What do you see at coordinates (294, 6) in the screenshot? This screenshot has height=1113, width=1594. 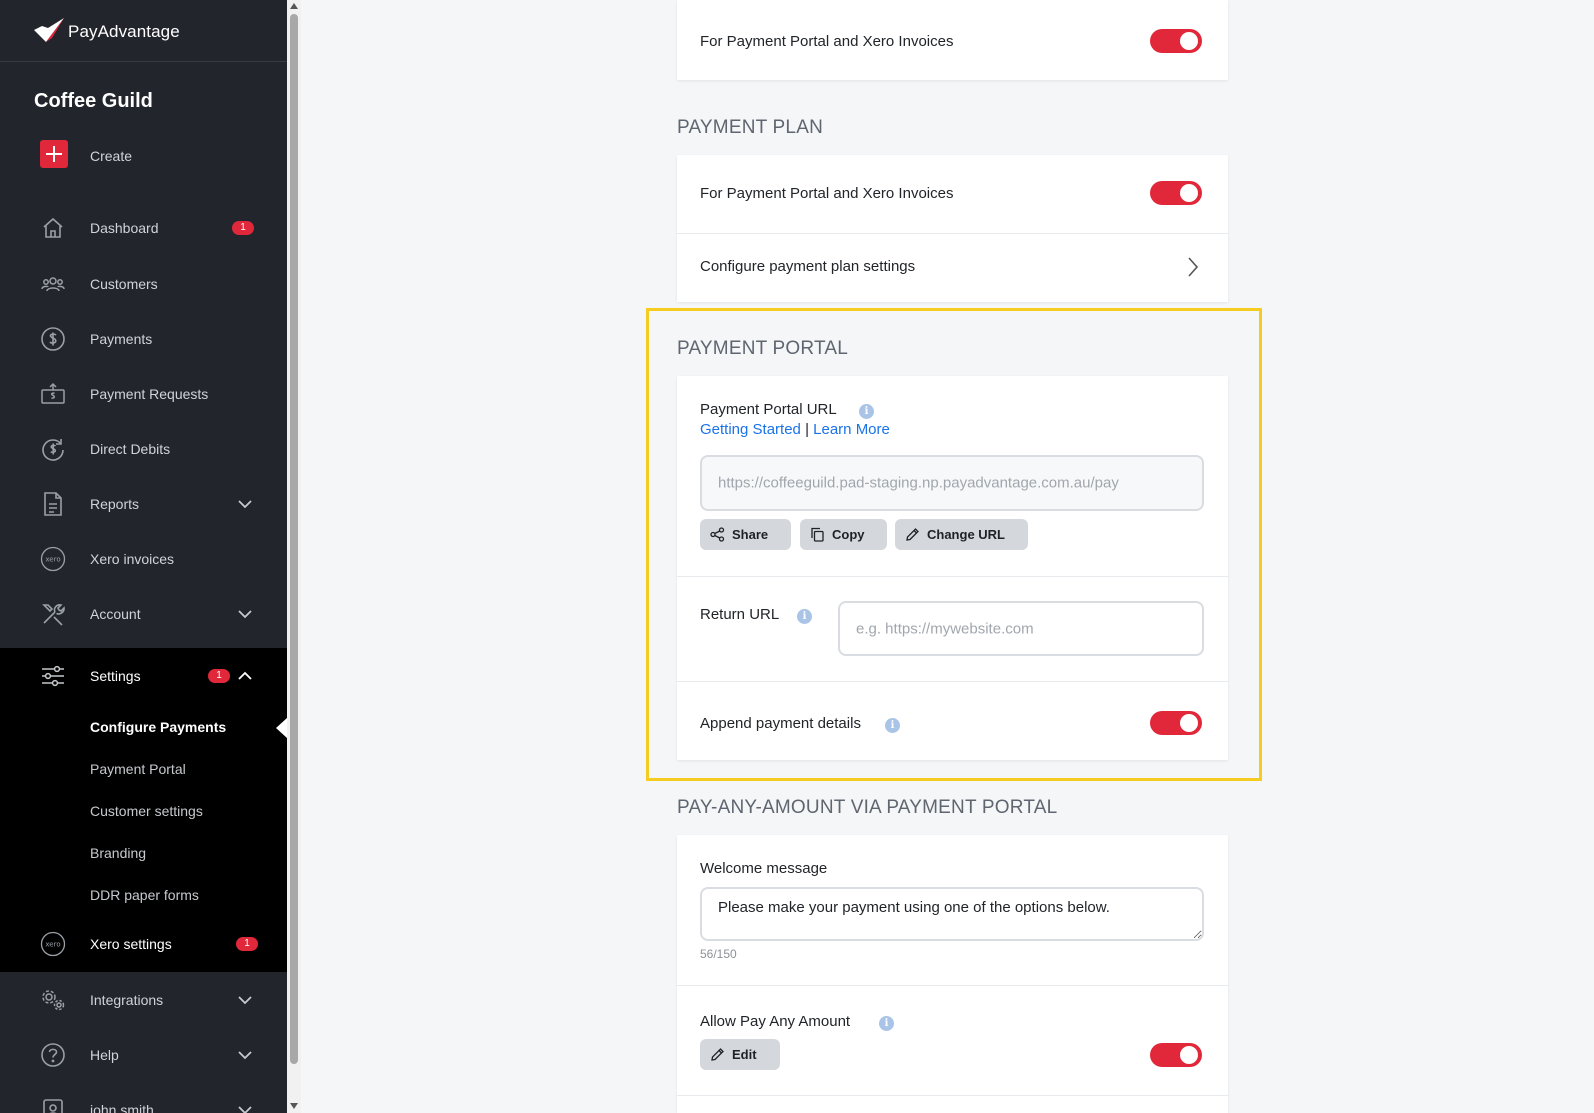 I see `scroll-up-icon` at bounding box center [294, 6].